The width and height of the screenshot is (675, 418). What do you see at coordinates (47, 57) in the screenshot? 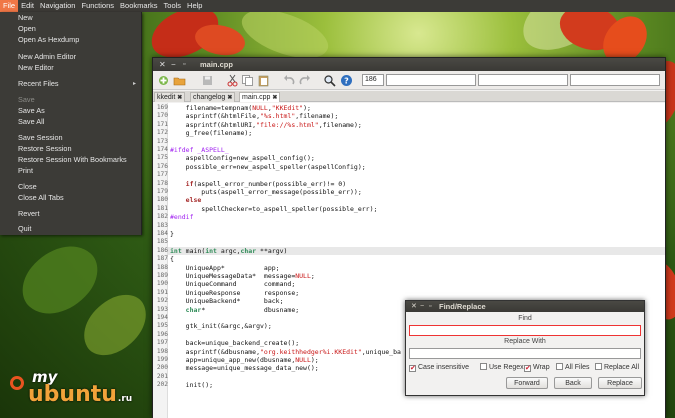
I see `file-menu-item-new-admin-editor: New Admin Editor` at bounding box center [47, 57].